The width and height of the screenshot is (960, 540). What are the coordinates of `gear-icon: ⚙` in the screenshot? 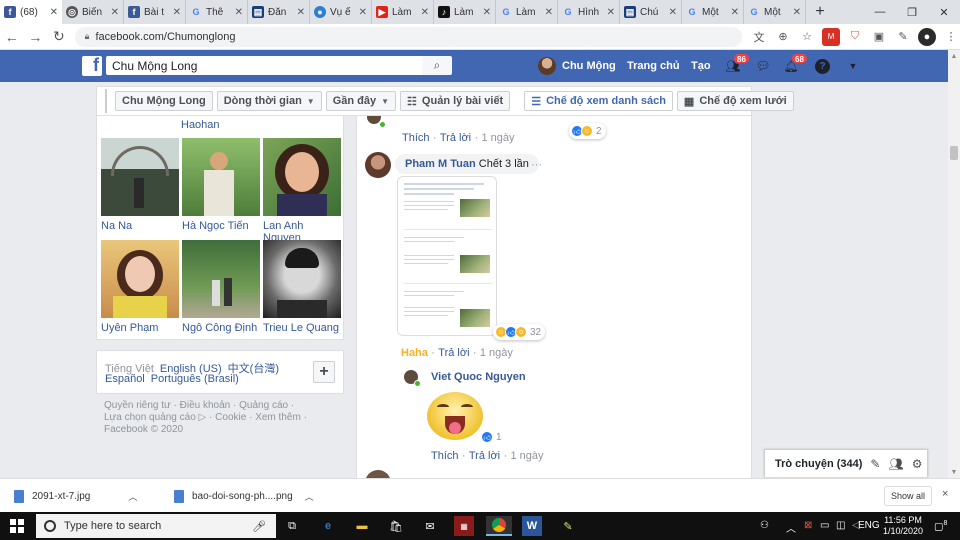 It's located at (917, 464).